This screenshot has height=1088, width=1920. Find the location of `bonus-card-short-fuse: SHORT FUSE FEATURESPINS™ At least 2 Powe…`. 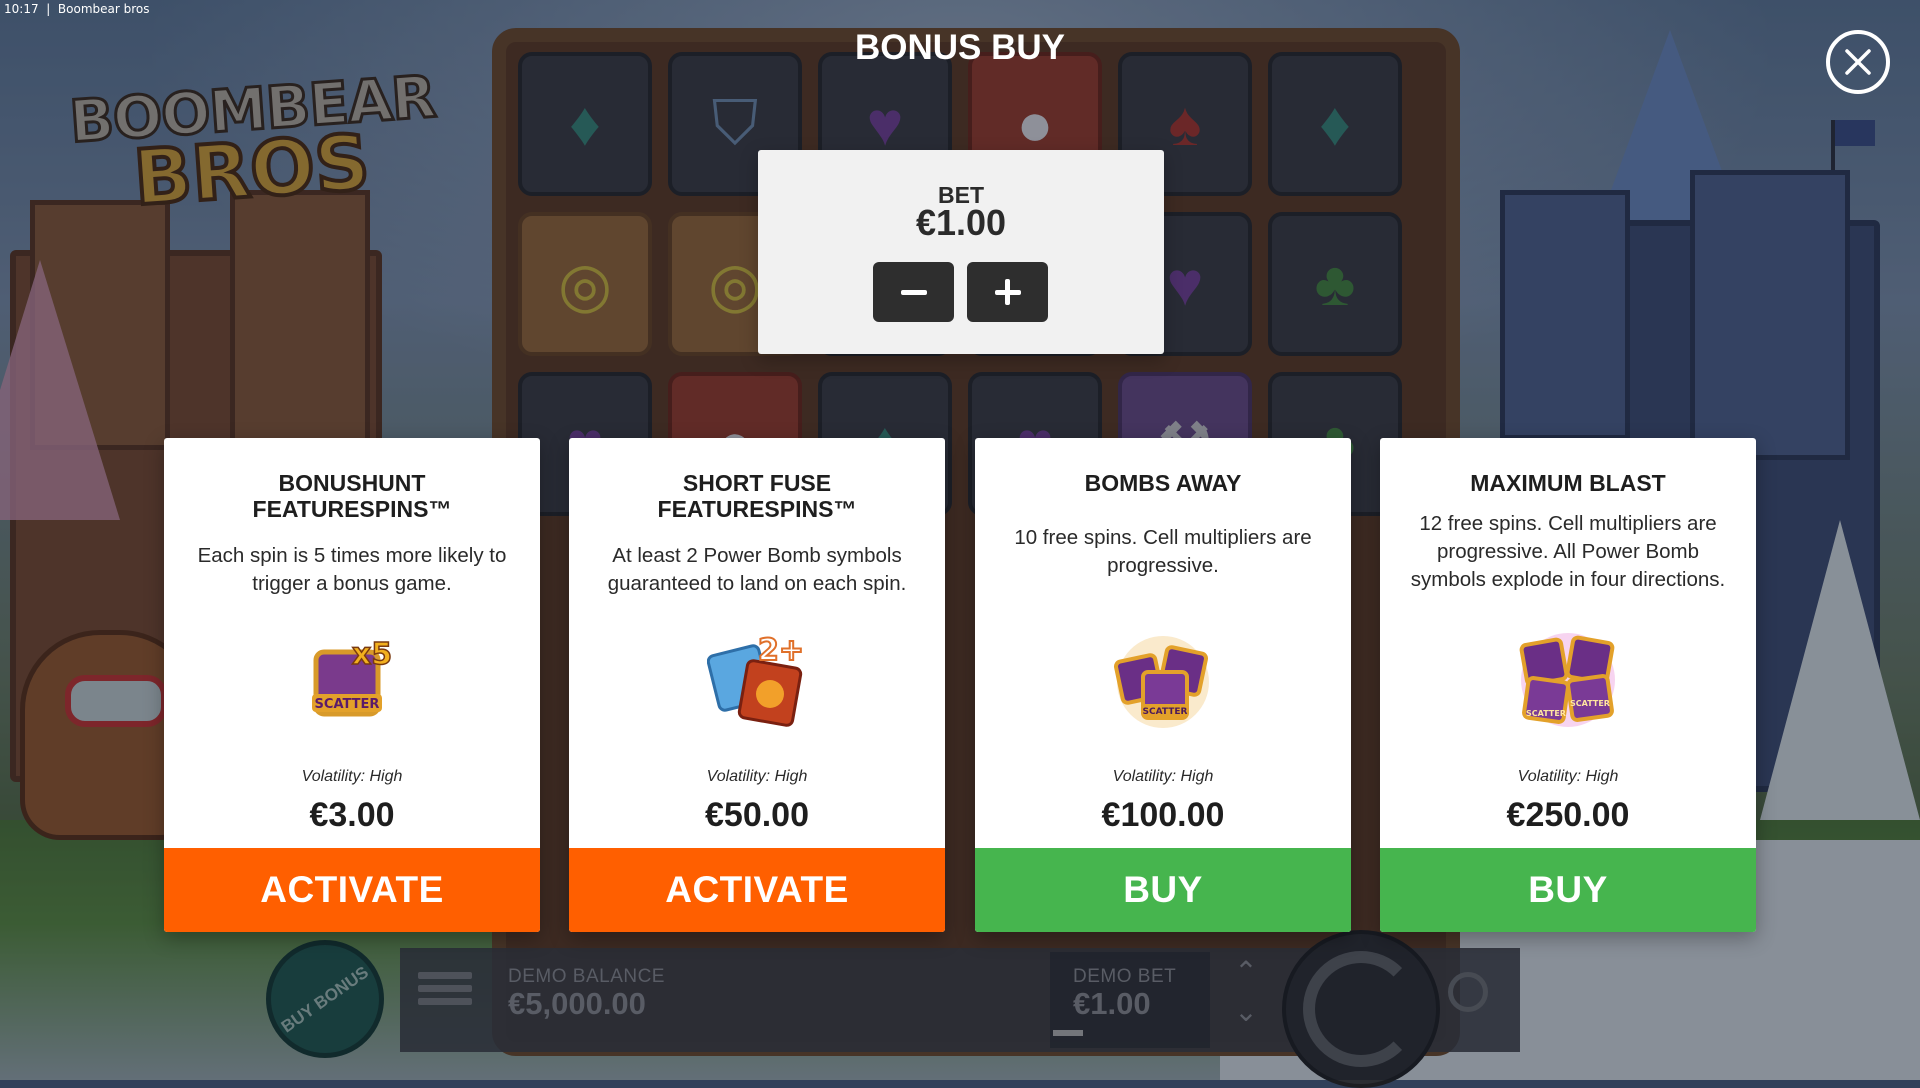

bonus-card-short-fuse: SHORT FUSE FEATURESPINS™ At least 2 Powe… is located at coordinates (757, 685).